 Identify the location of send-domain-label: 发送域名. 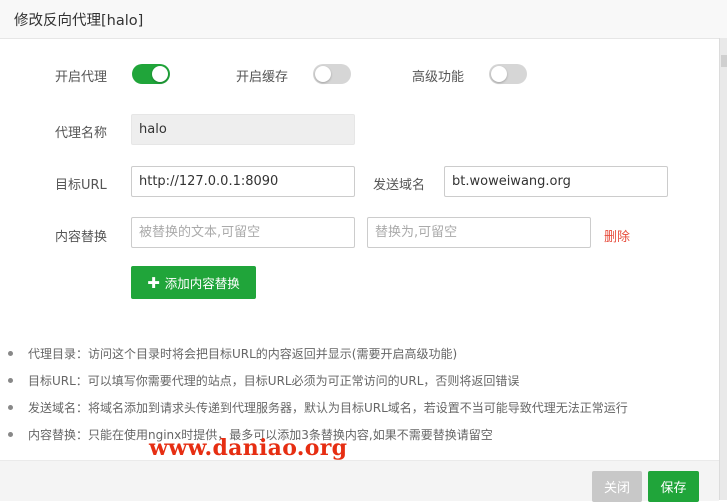
(399, 185).